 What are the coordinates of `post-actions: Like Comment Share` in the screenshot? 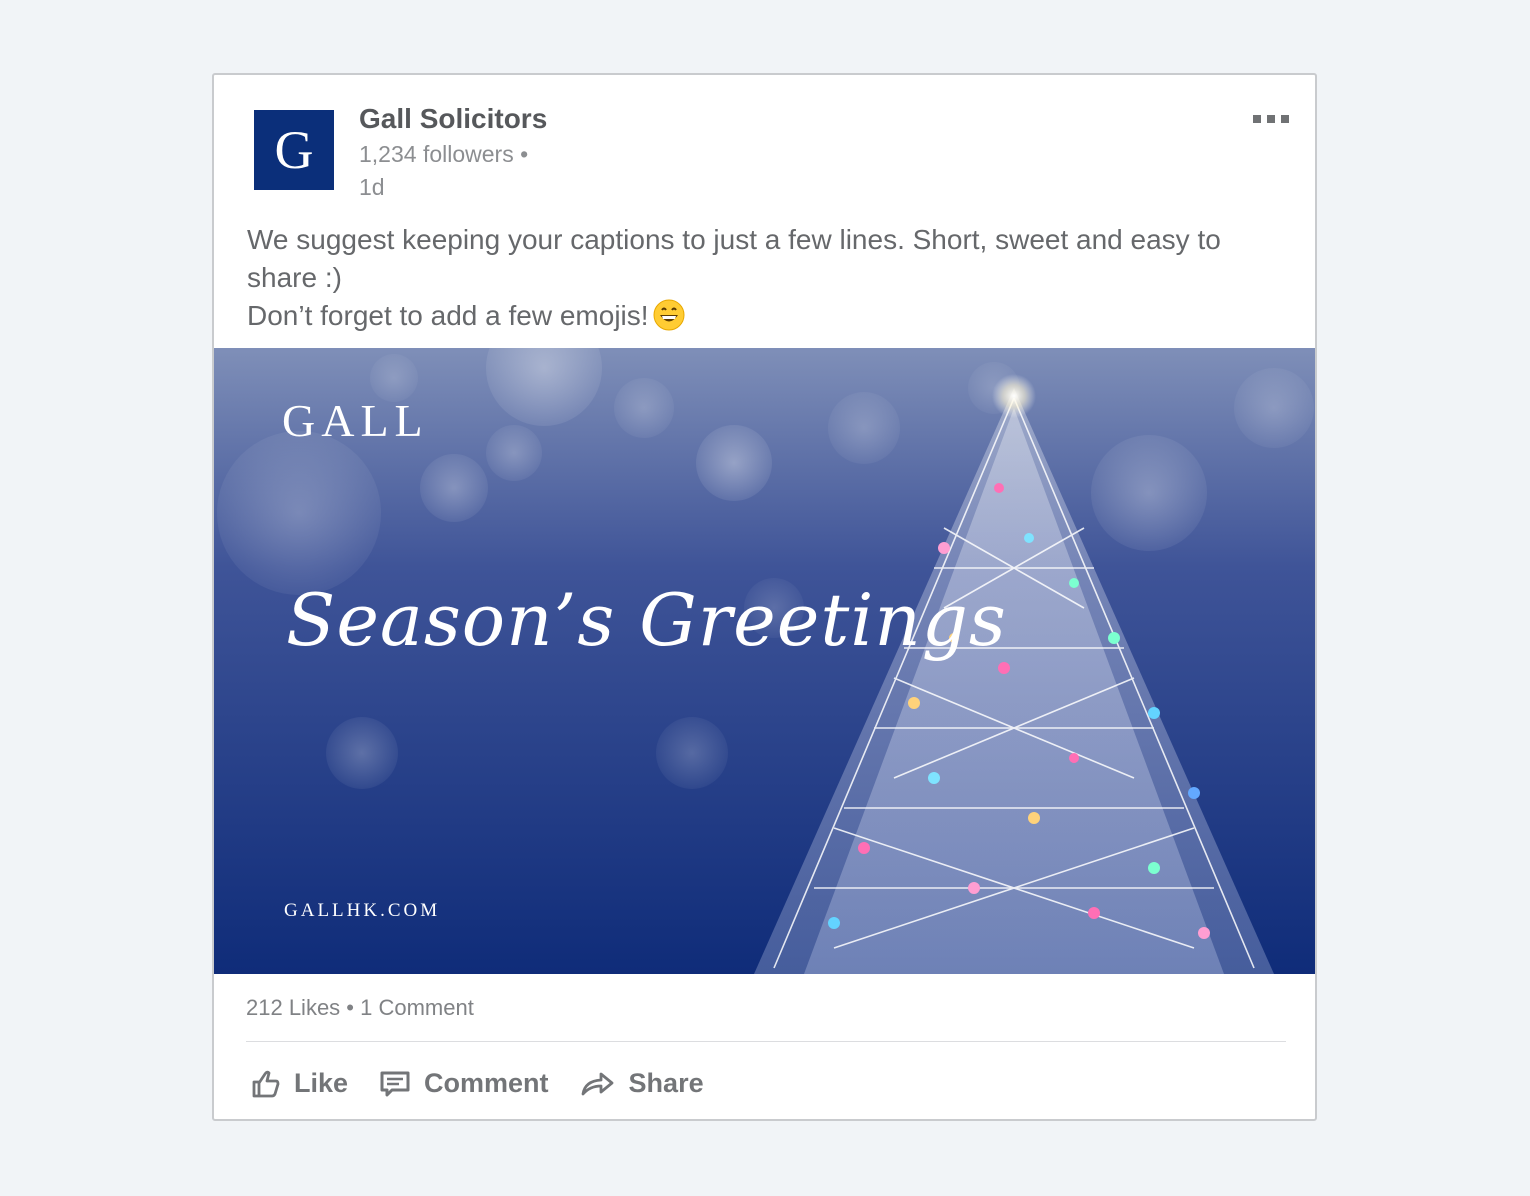 It's located at (491, 1083).